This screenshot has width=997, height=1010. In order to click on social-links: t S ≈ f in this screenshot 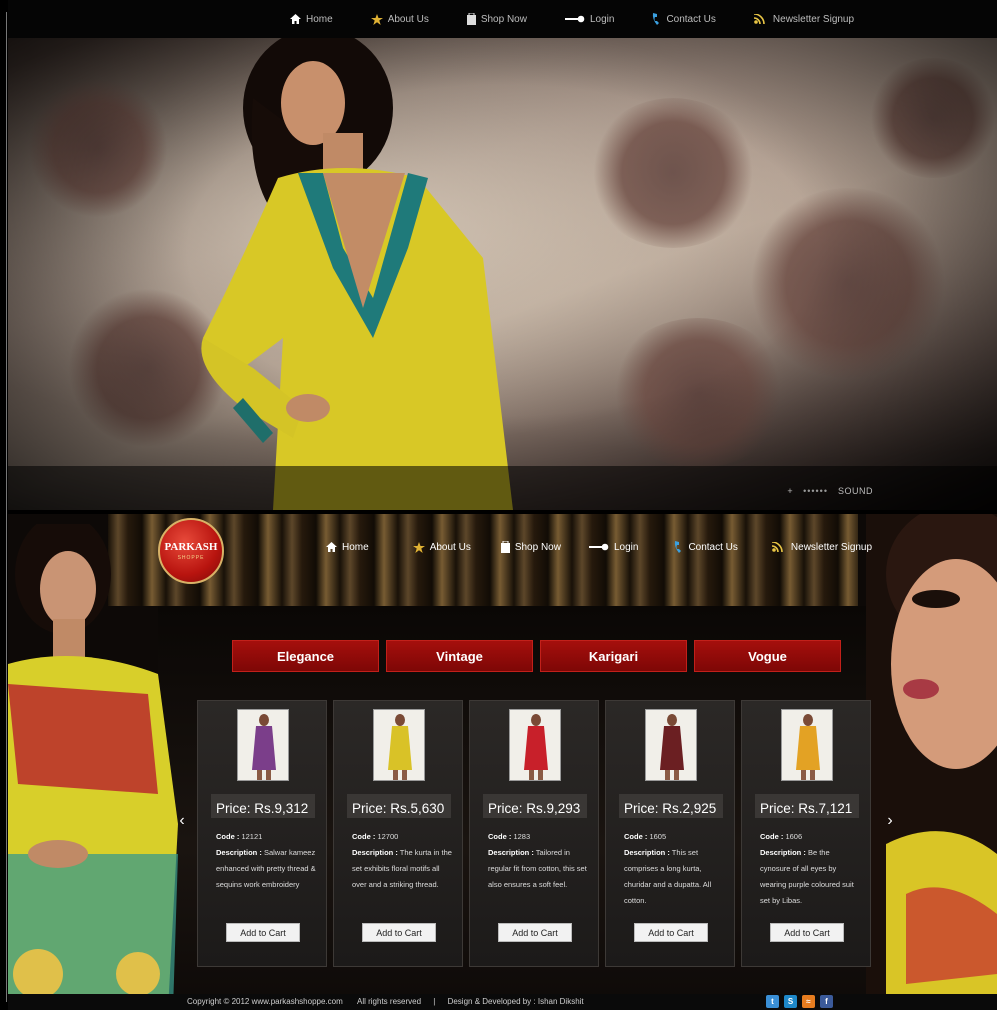, I will do `click(799, 1001)`.